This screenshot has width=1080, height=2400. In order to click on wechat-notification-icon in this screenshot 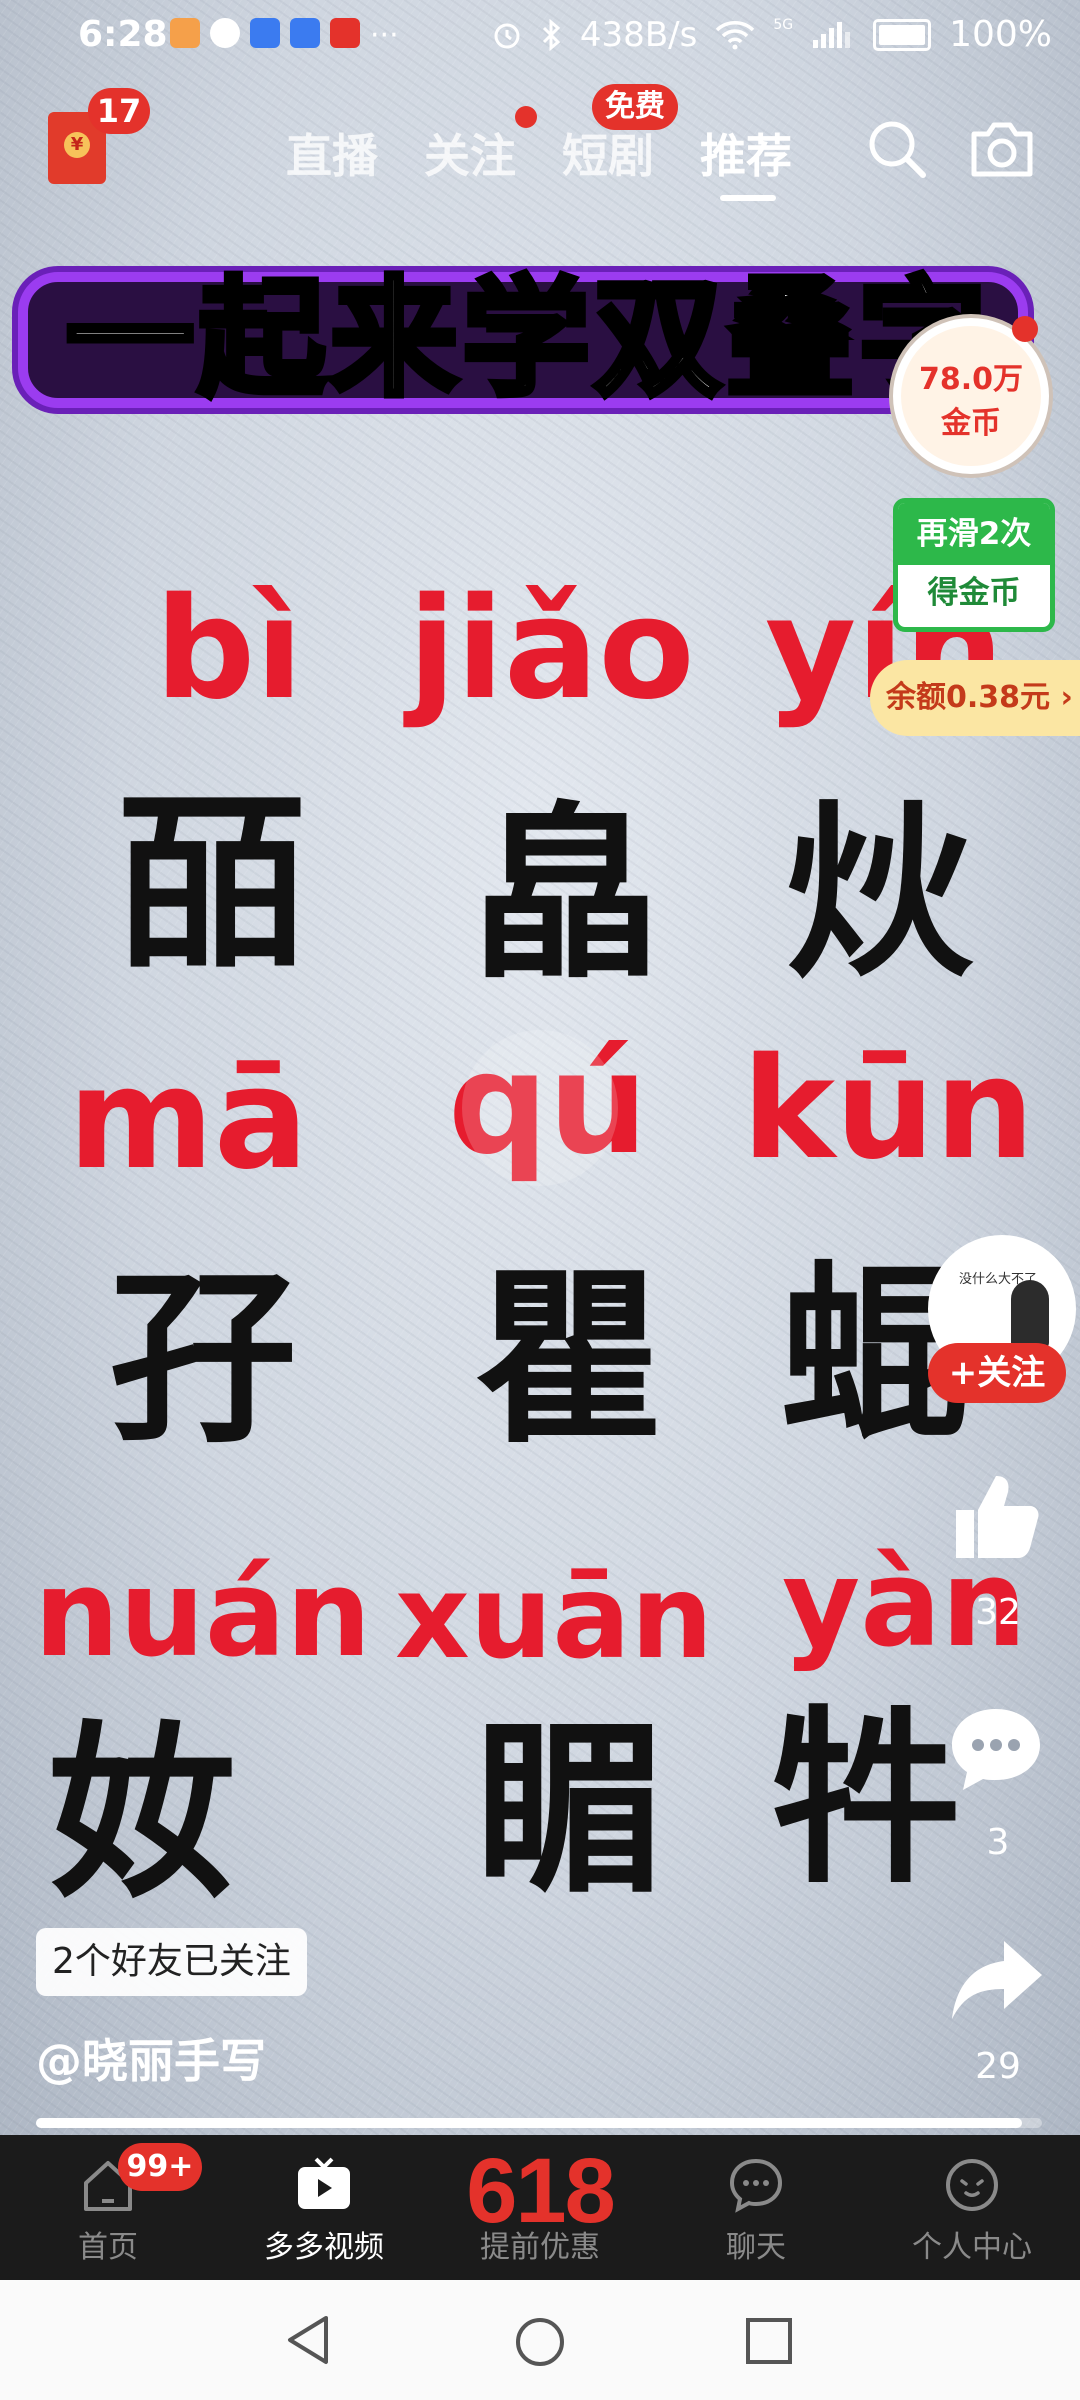, I will do `click(225, 33)`.